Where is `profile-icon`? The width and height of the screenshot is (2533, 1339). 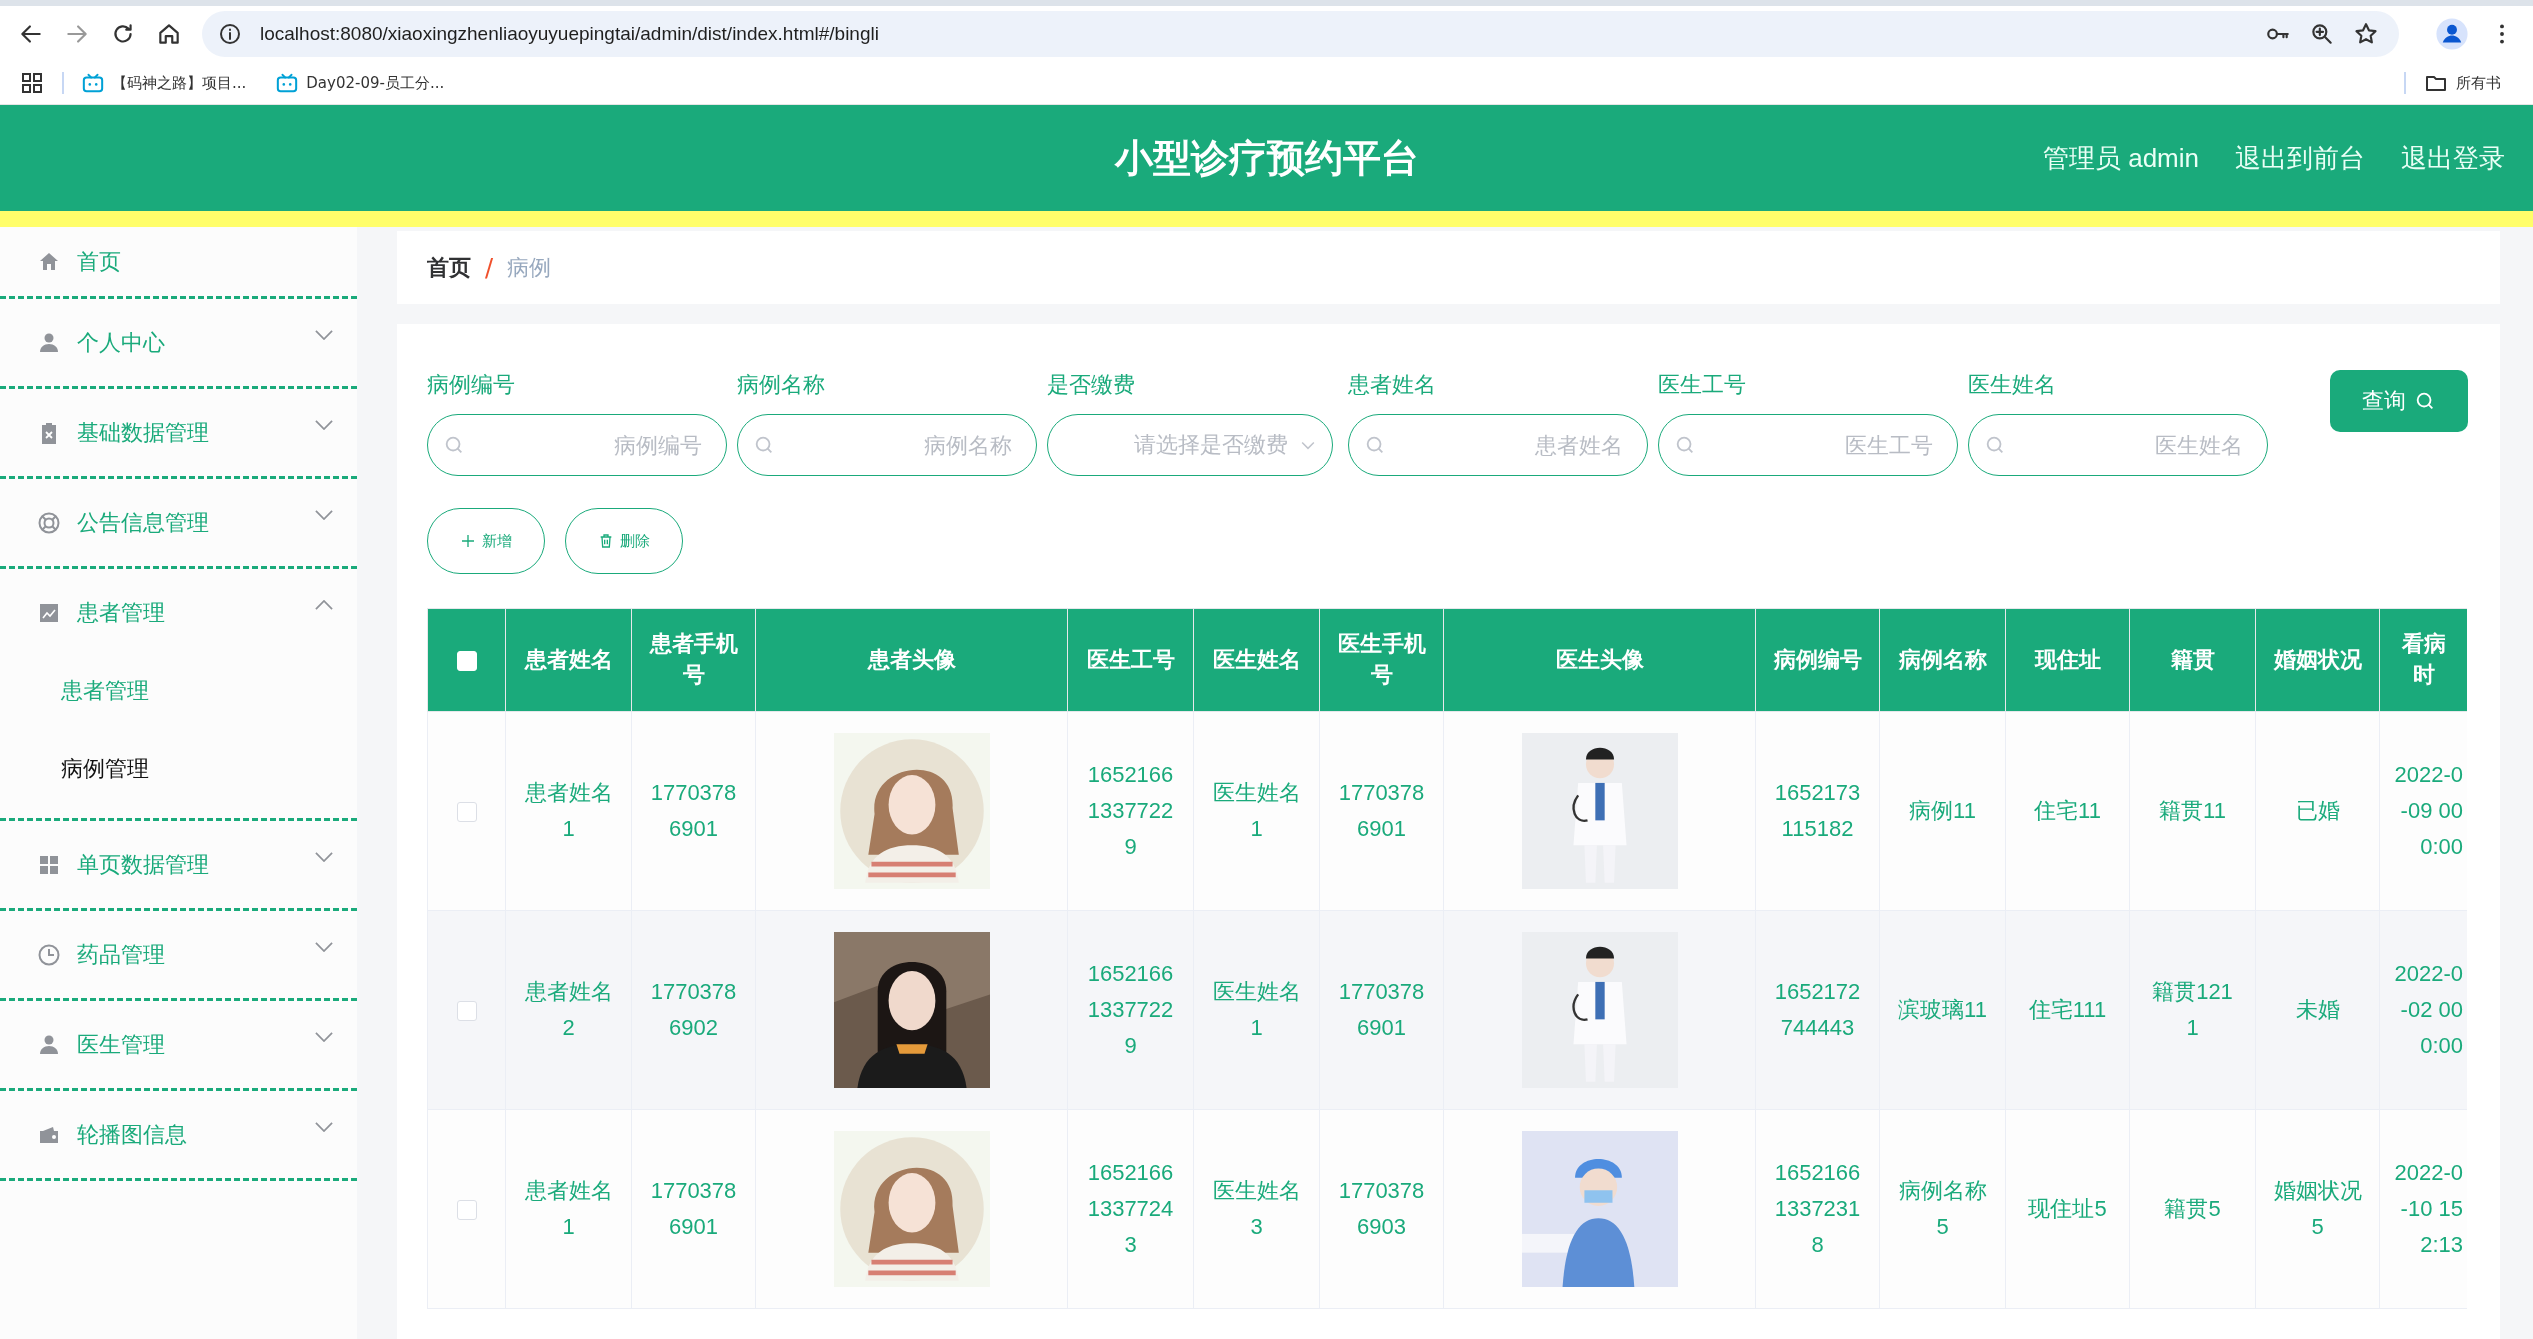 profile-icon is located at coordinates (2452, 34).